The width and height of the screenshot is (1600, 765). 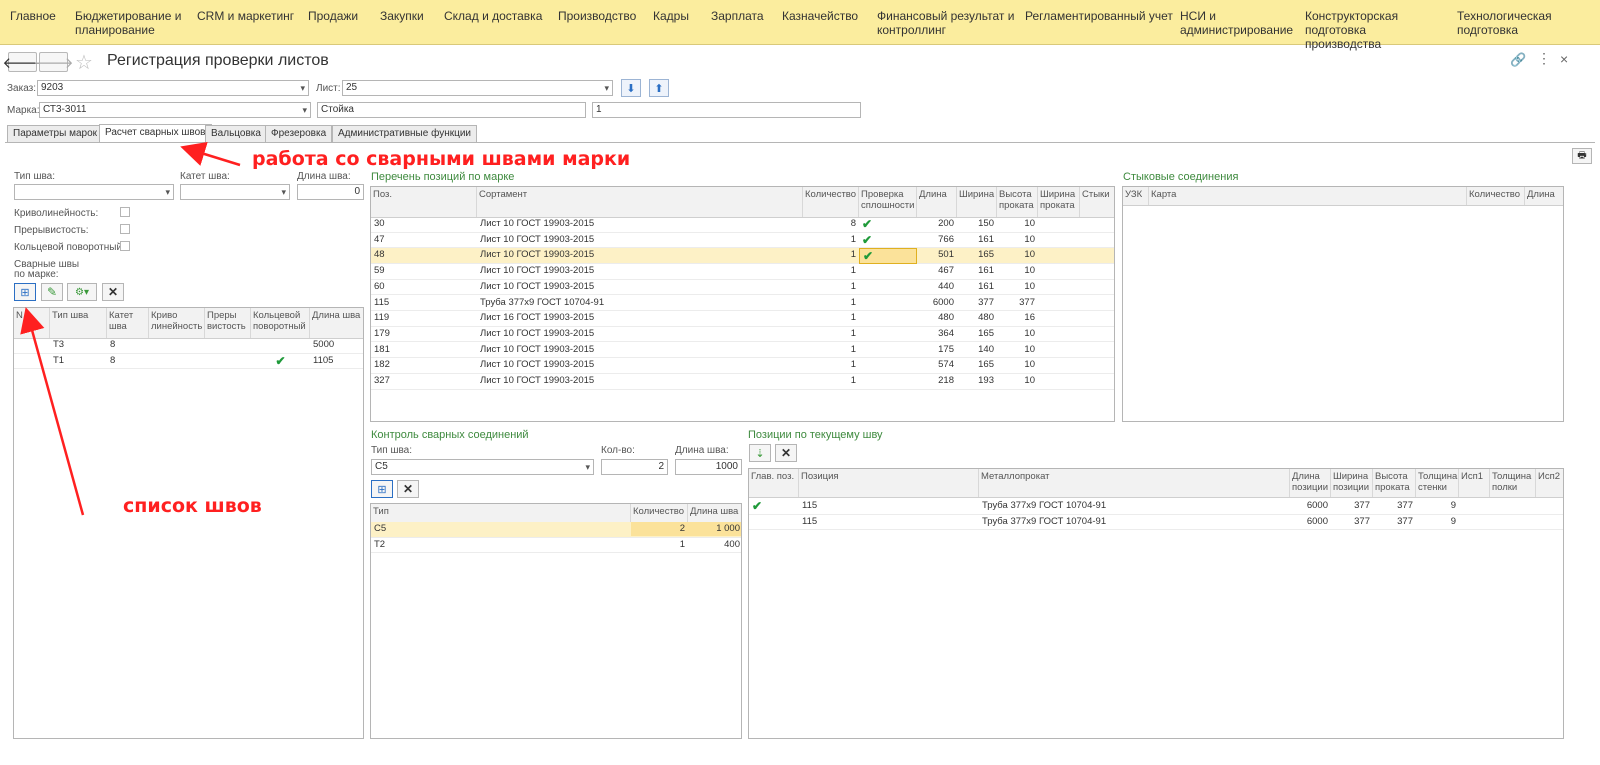 I want to click on annotation-arrow-list, so click(x=52, y=411).